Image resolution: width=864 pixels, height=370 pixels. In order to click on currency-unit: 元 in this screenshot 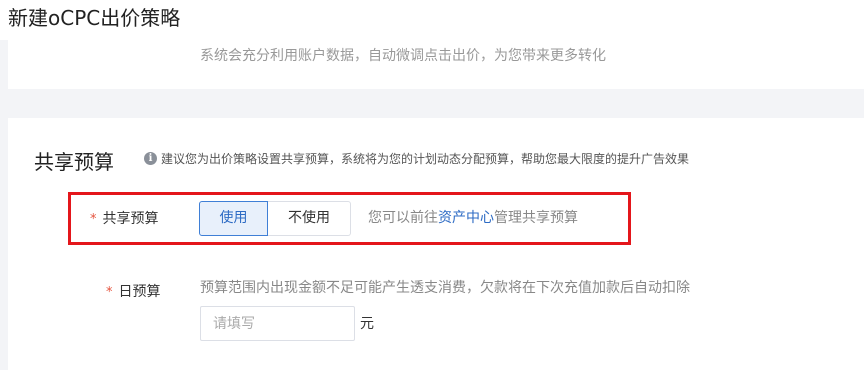, I will do `click(367, 324)`.